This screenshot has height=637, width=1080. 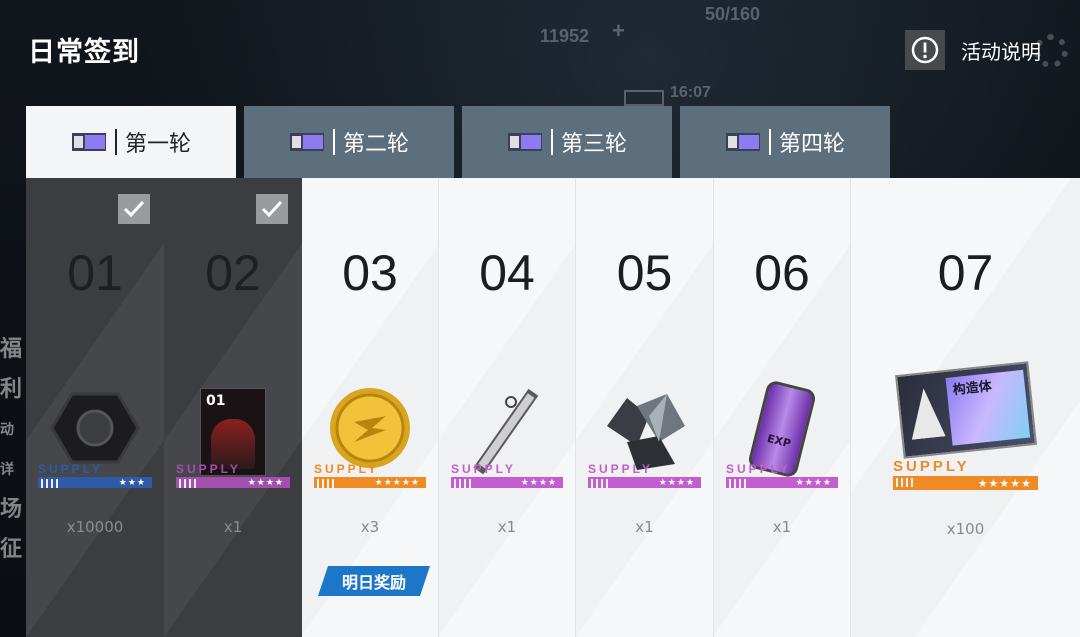 What do you see at coordinates (965, 273) in the screenshot?
I see `day-number: 07` at bounding box center [965, 273].